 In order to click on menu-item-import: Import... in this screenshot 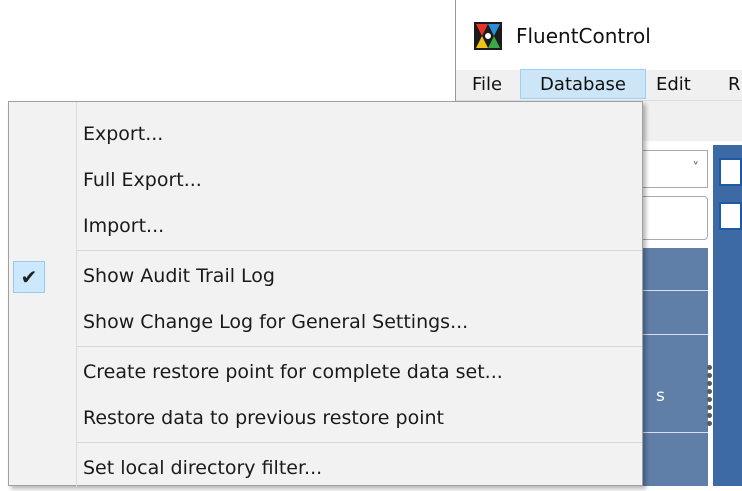, I will do `click(325, 226)`.